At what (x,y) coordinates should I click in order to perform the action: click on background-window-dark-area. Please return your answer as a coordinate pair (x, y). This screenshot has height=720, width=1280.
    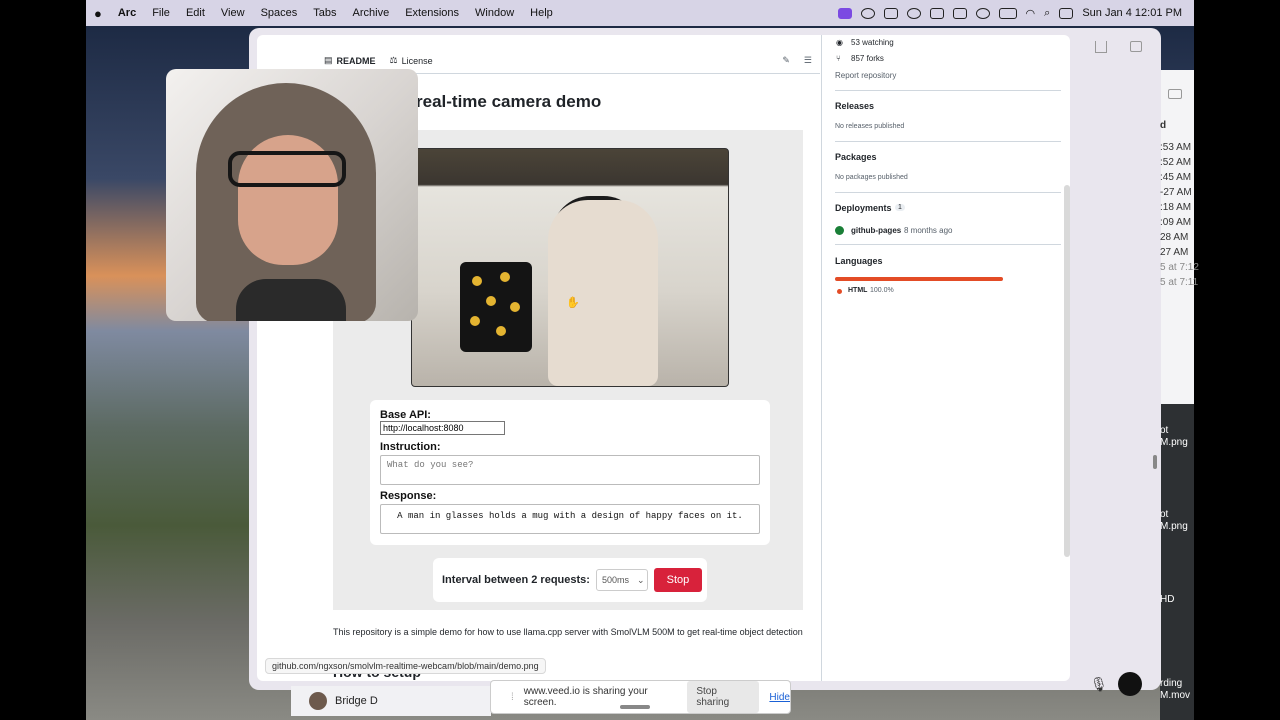
    Looking at the image, I should click on (1177, 562).